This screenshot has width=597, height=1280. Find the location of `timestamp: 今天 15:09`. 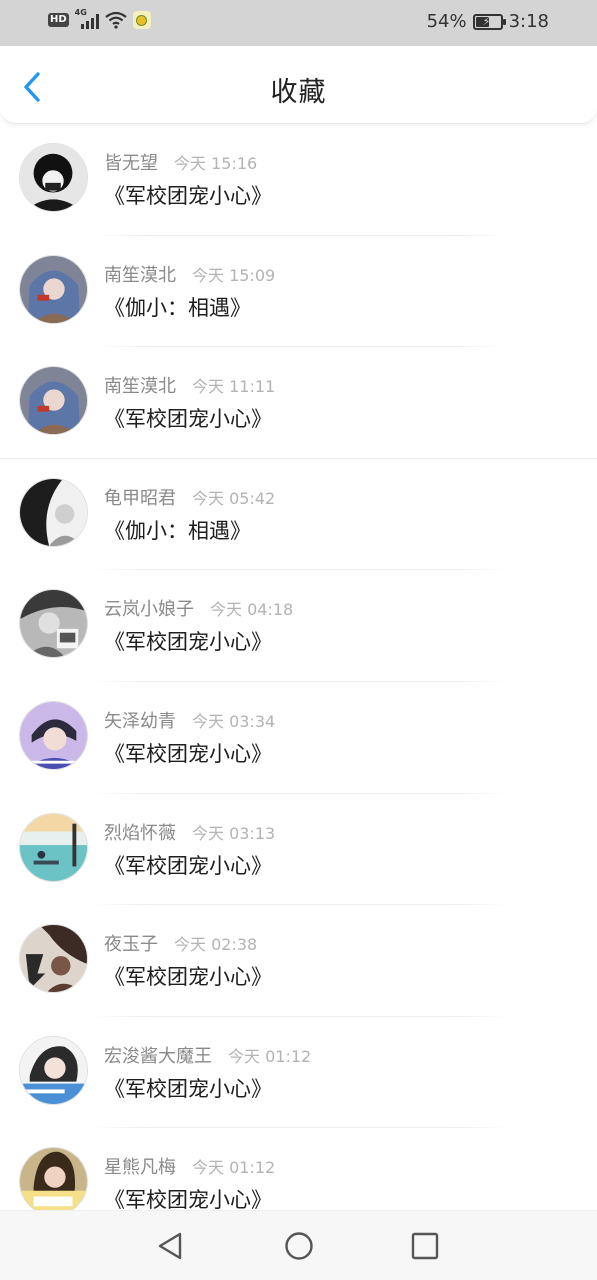

timestamp: 今天 15:09 is located at coordinates (234, 275).